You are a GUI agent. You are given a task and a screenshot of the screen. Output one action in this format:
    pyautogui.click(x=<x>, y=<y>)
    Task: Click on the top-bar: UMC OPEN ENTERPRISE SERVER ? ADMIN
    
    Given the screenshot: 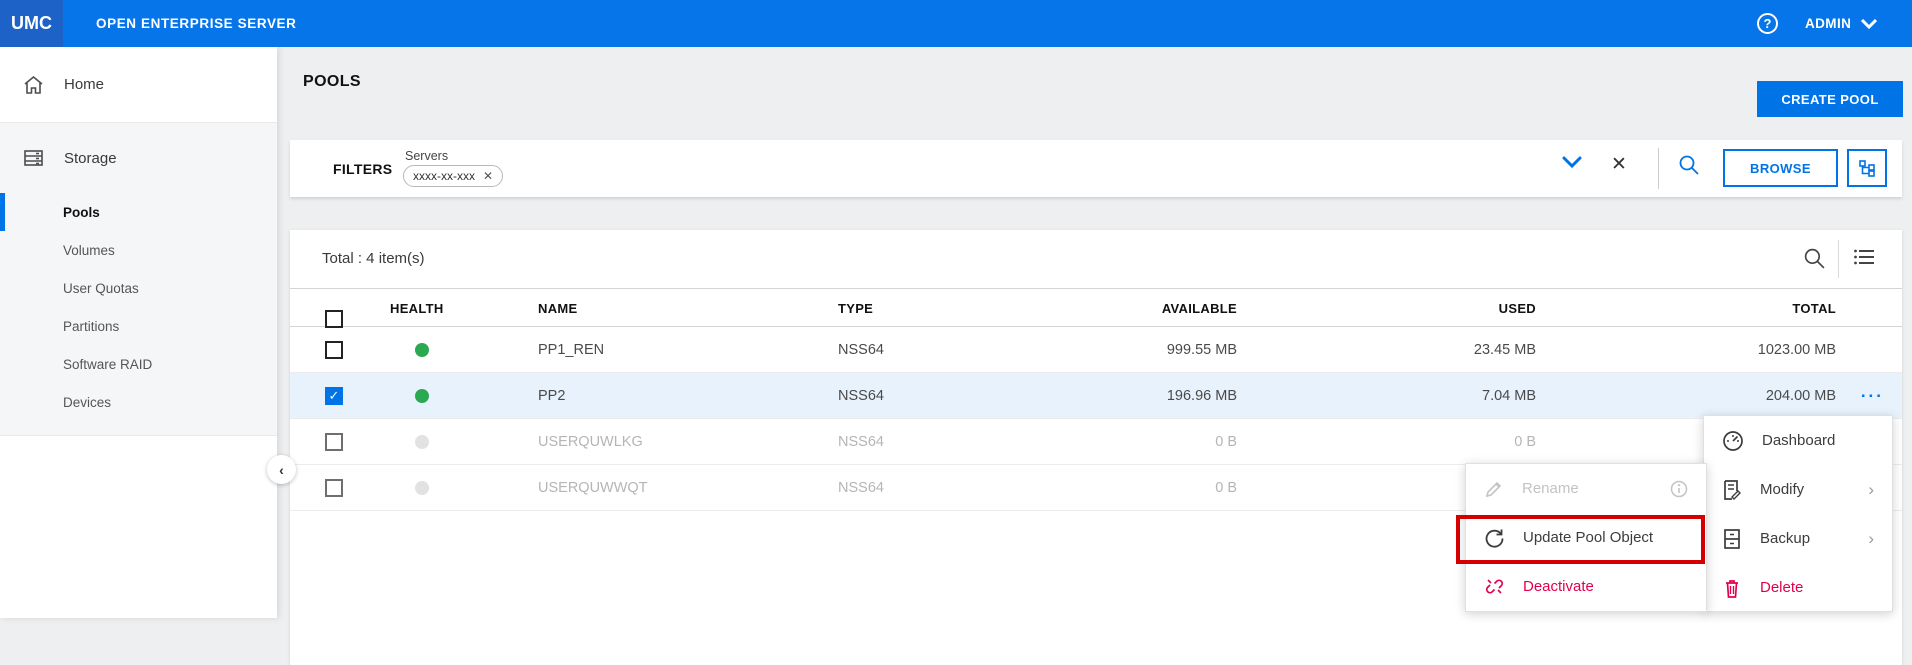 What is the action you would take?
    pyautogui.click(x=956, y=23)
    